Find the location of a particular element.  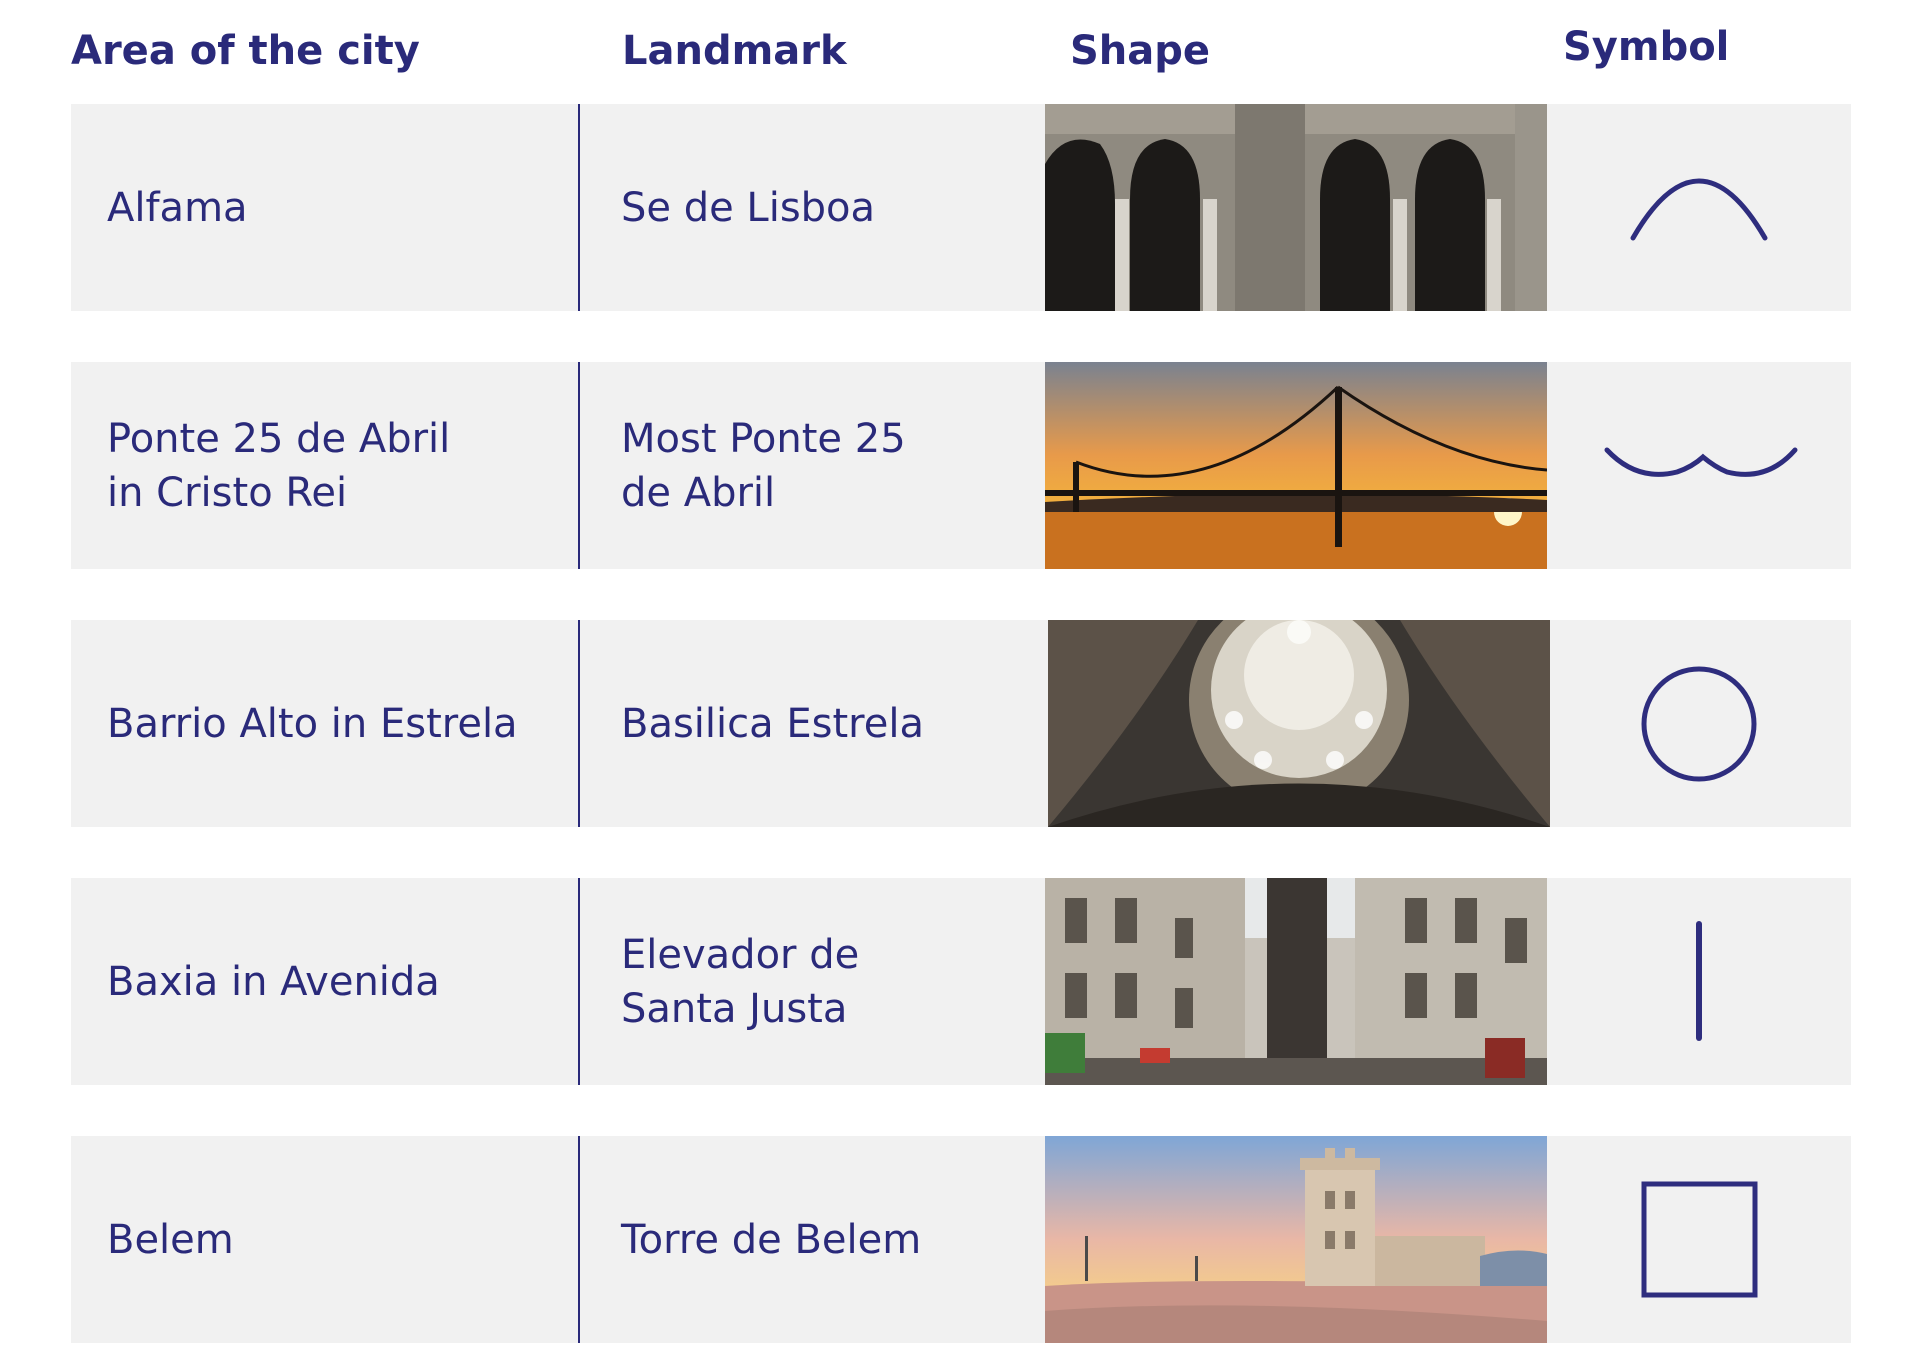

area-cell: Barrio Alto in Estrela is located at coordinates (312, 723).